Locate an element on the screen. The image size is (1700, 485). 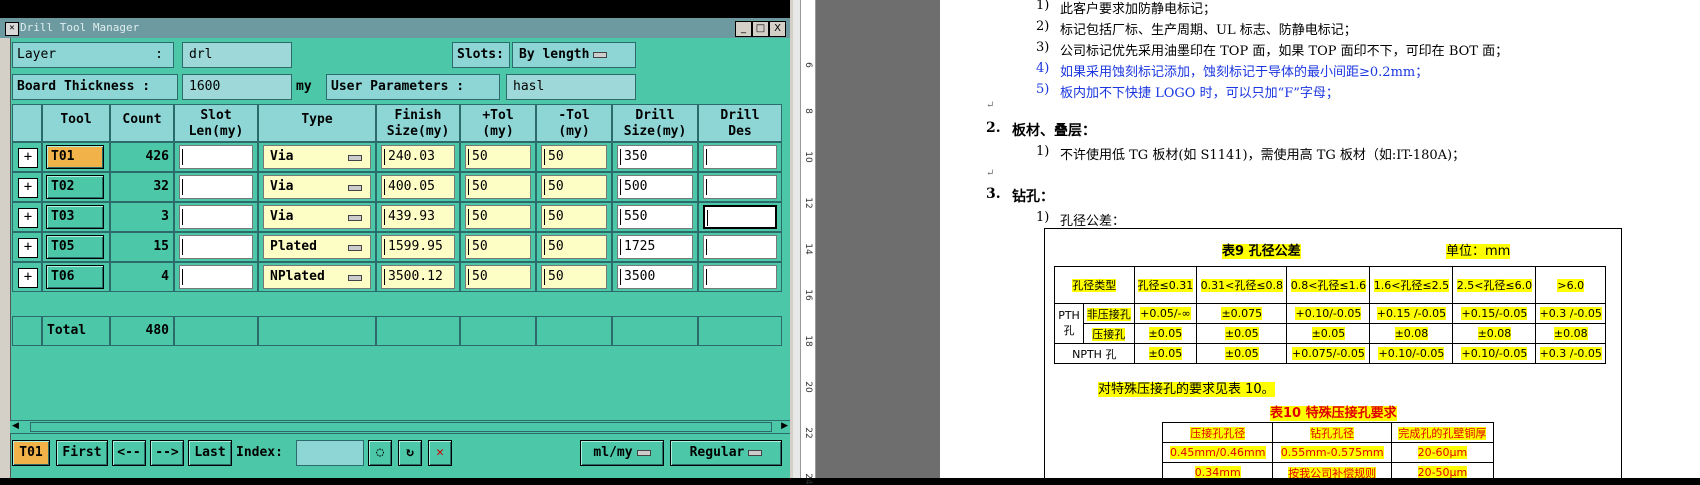
tool-button: T06 is located at coordinates (75, 277).